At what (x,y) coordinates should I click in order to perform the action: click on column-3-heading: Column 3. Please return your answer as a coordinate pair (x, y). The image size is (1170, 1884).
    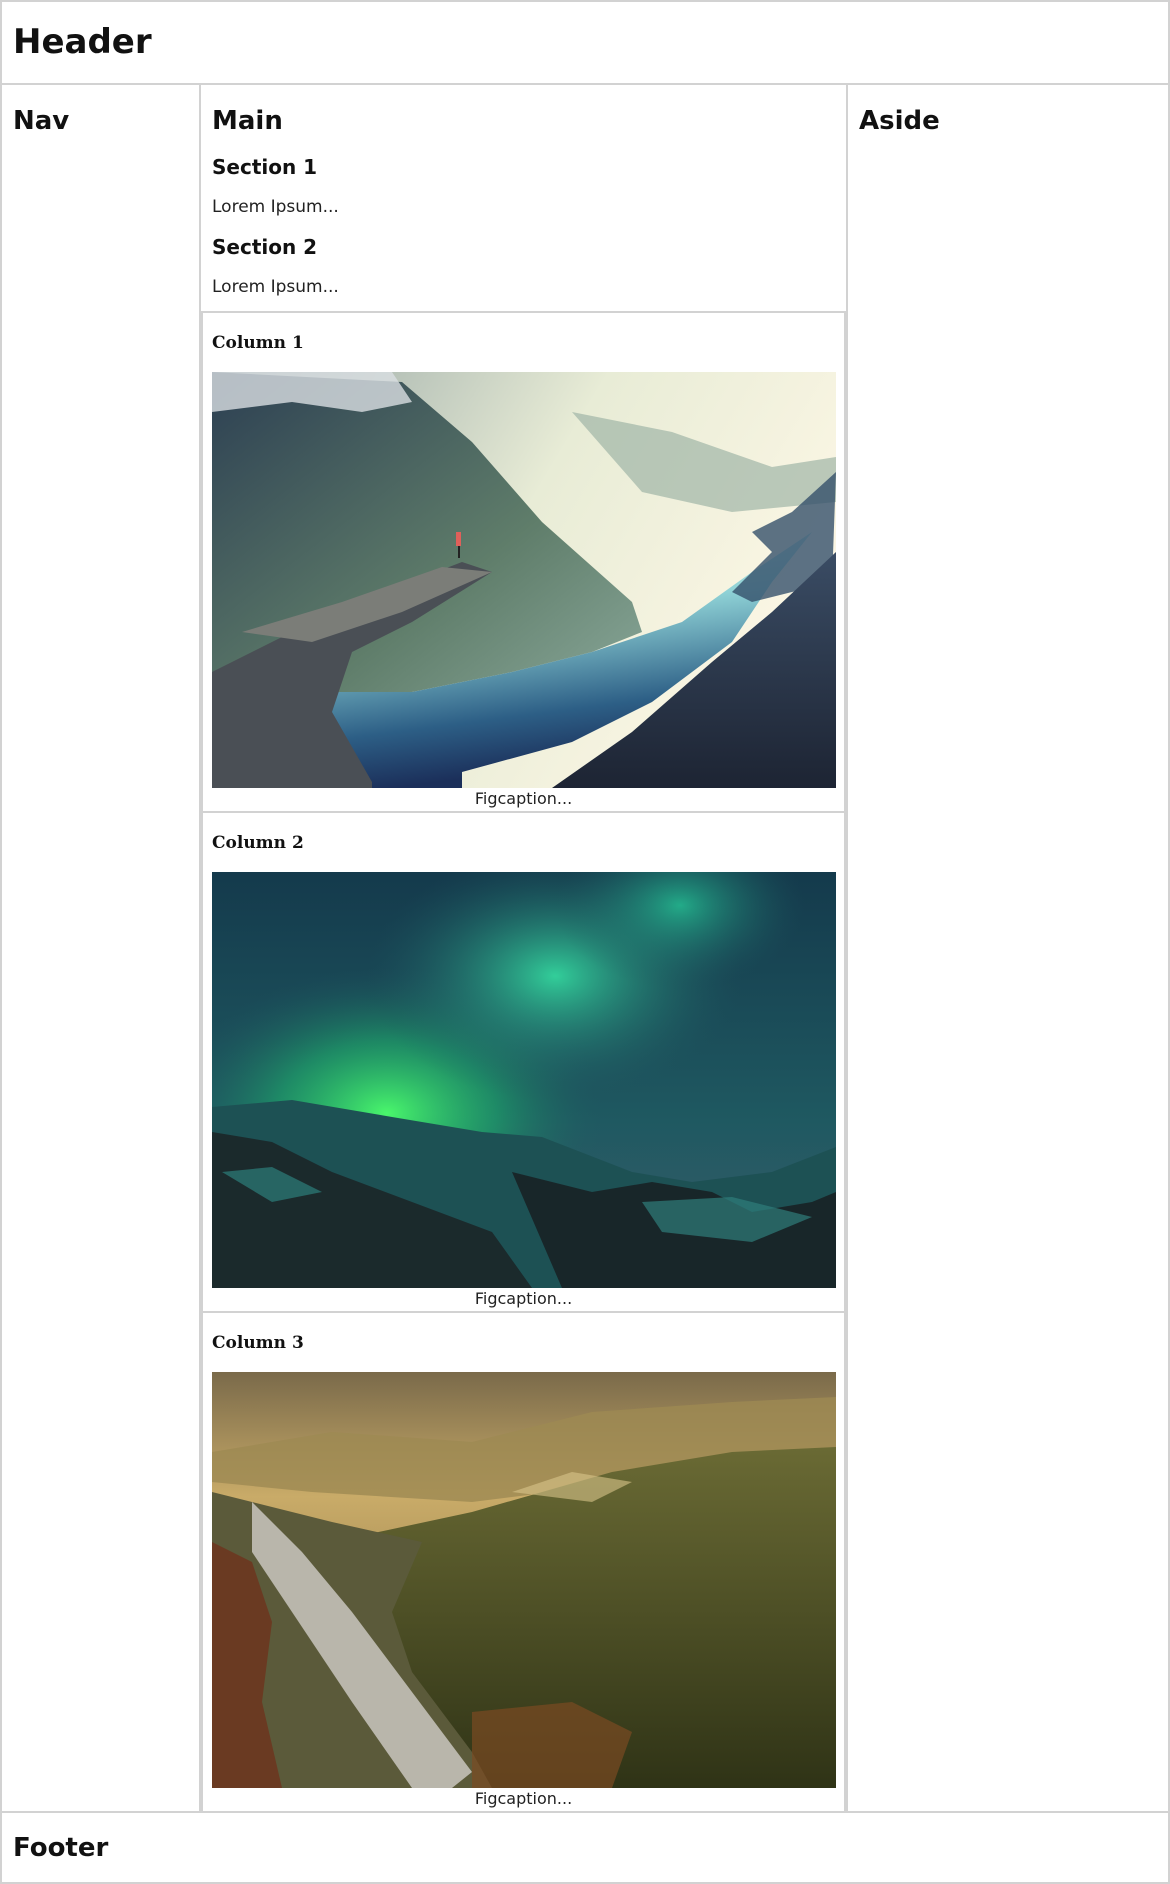
    Looking at the image, I should click on (258, 1343).